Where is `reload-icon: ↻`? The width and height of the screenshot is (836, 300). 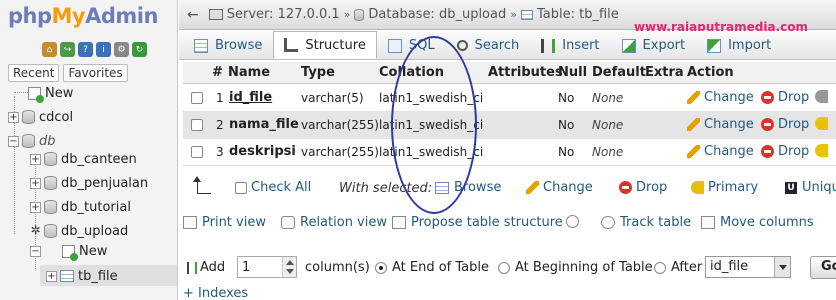 reload-icon: ↻ is located at coordinates (139, 49).